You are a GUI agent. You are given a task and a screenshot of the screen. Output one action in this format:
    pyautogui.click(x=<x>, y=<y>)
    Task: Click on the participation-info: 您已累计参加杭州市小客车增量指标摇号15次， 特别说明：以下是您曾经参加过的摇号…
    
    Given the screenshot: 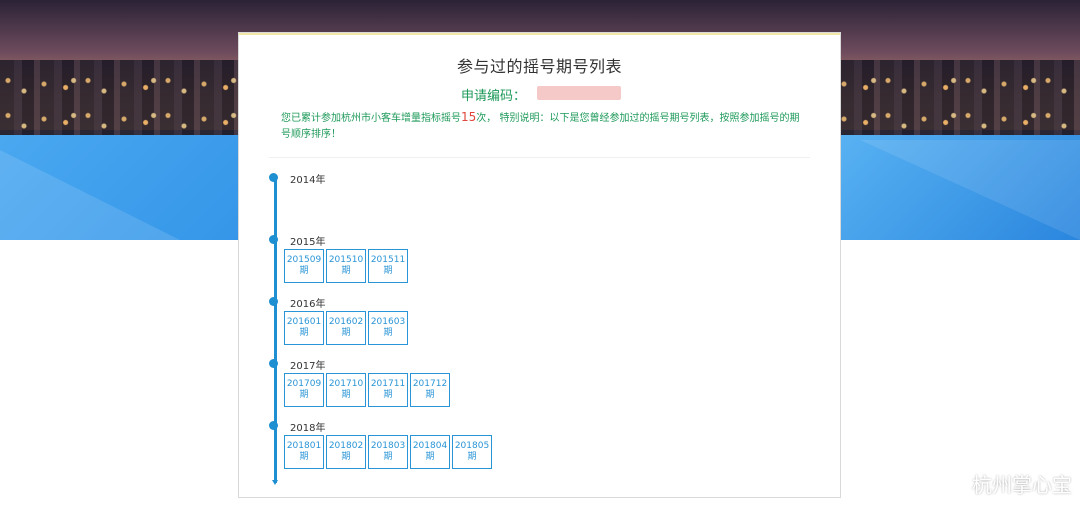 What is the action you would take?
    pyautogui.click(x=541, y=126)
    